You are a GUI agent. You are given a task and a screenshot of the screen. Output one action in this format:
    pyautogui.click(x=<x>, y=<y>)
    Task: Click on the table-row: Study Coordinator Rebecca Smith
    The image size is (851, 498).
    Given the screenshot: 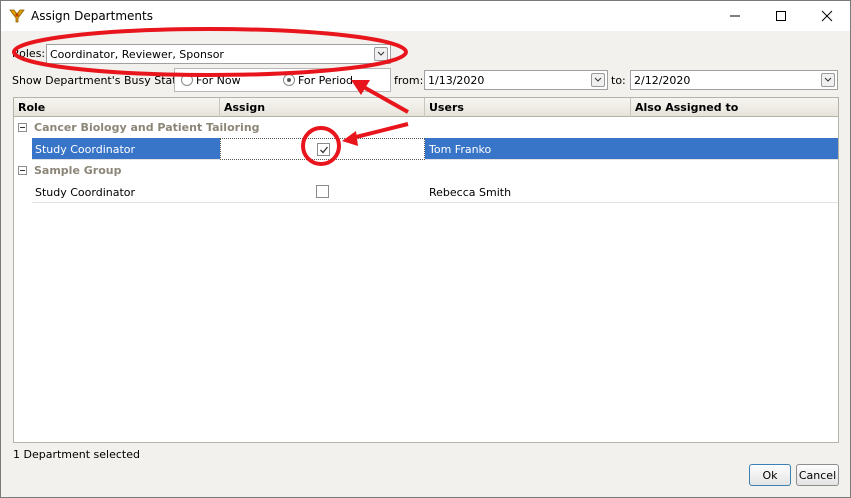 What is the action you would take?
    pyautogui.click(x=435, y=192)
    